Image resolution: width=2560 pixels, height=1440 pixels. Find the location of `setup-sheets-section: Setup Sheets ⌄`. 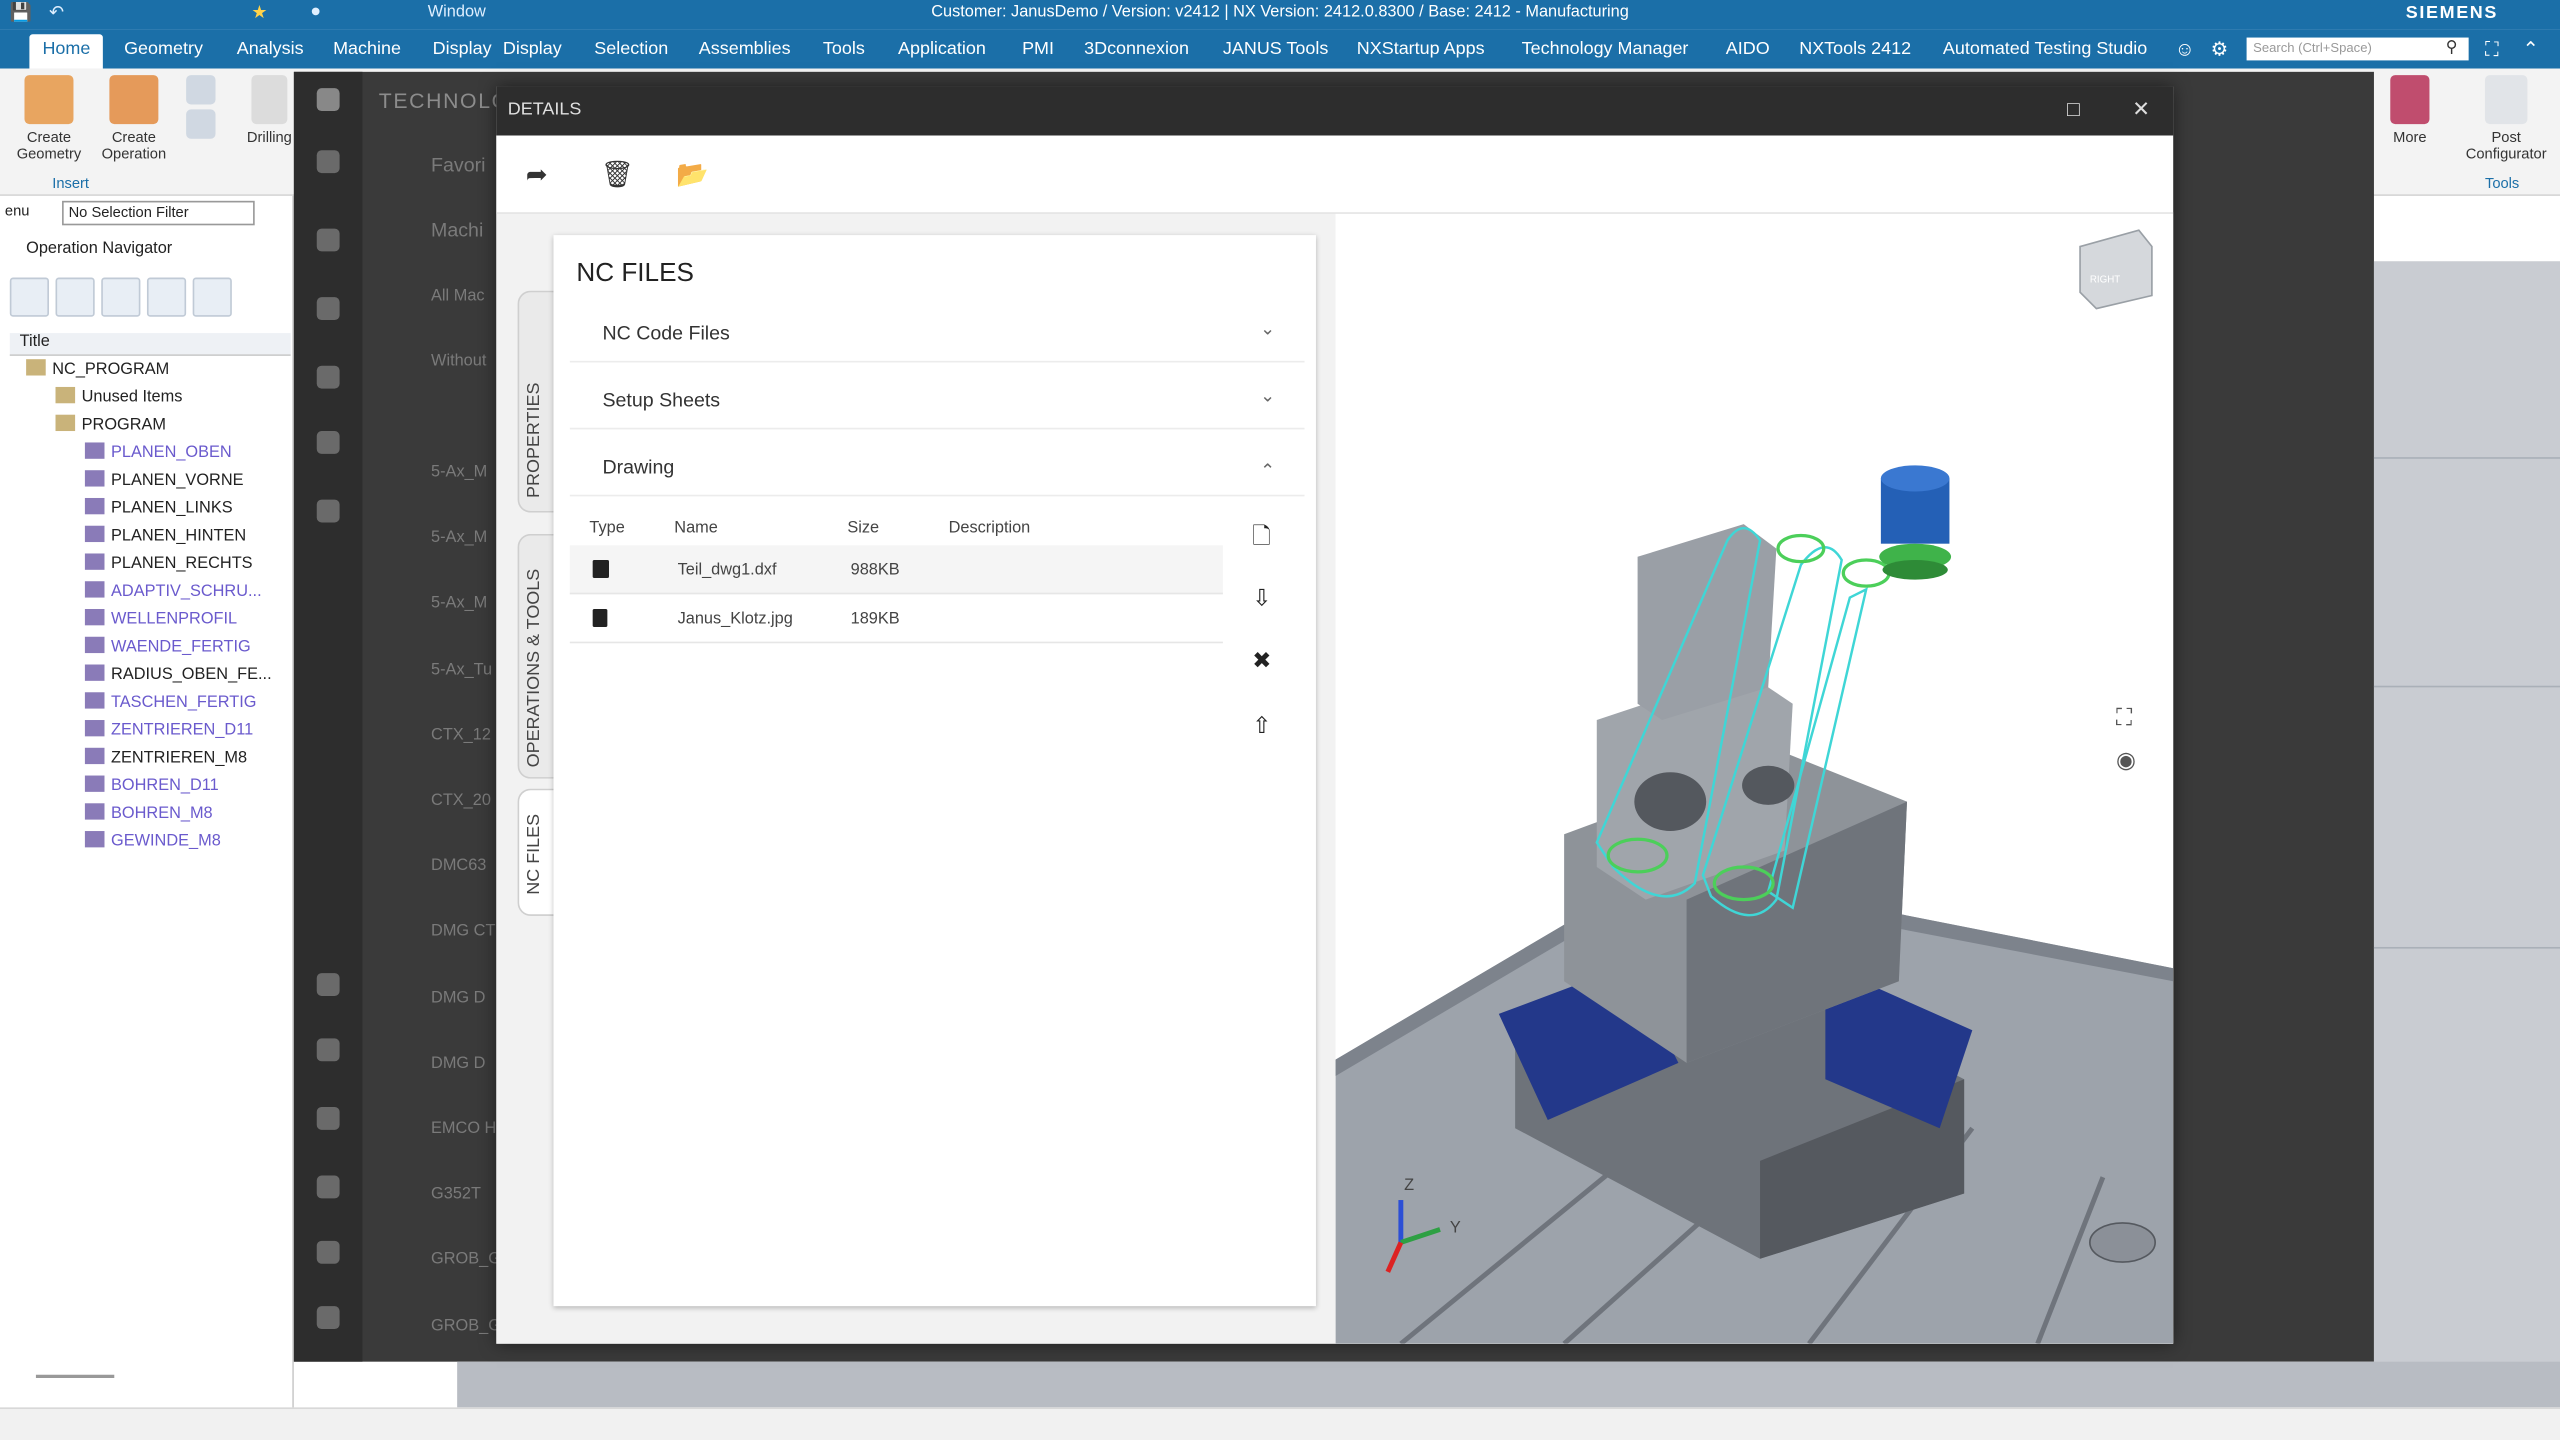

setup-sheets-section: Setup Sheets ⌄ is located at coordinates (937, 400).